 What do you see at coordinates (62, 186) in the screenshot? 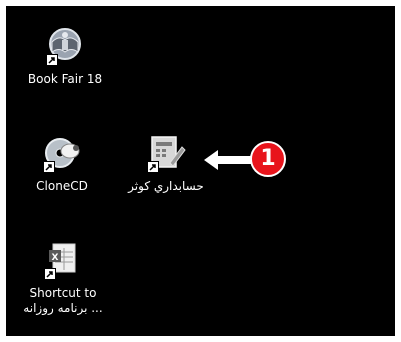
I see `icon-label: CloneCD` at bounding box center [62, 186].